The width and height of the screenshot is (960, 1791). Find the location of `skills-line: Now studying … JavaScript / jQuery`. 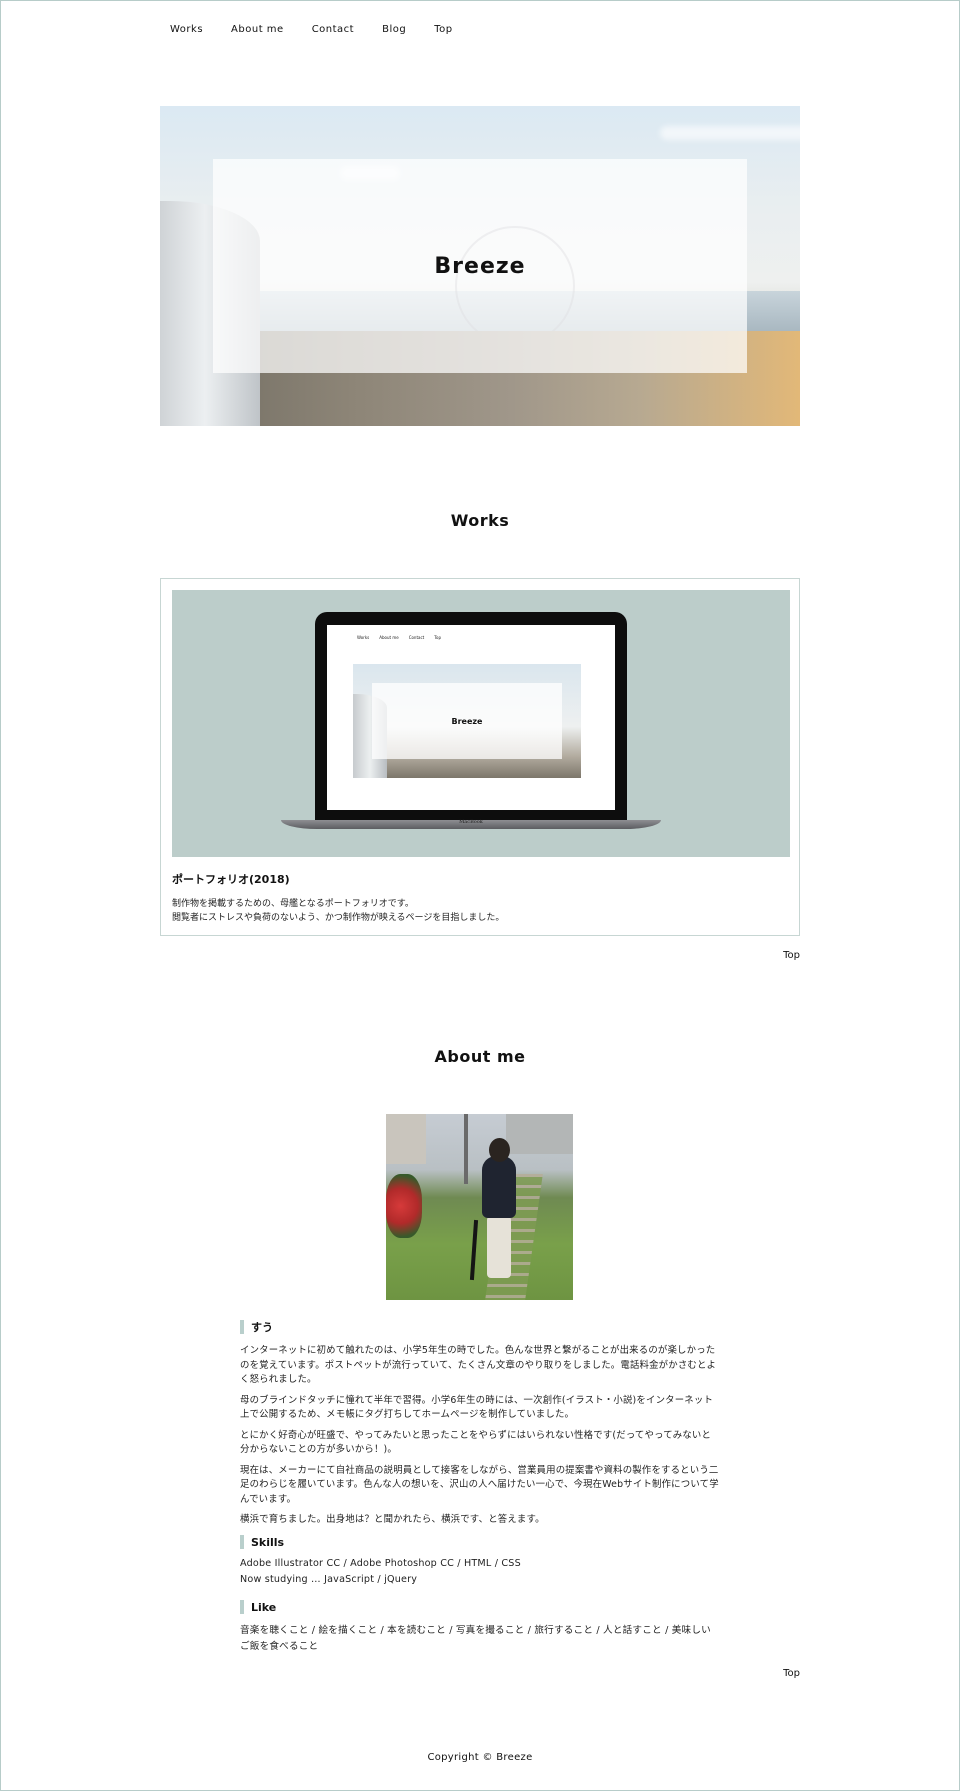

skills-line: Now studying … JavaScript / jQuery is located at coordinates (329, 1579).